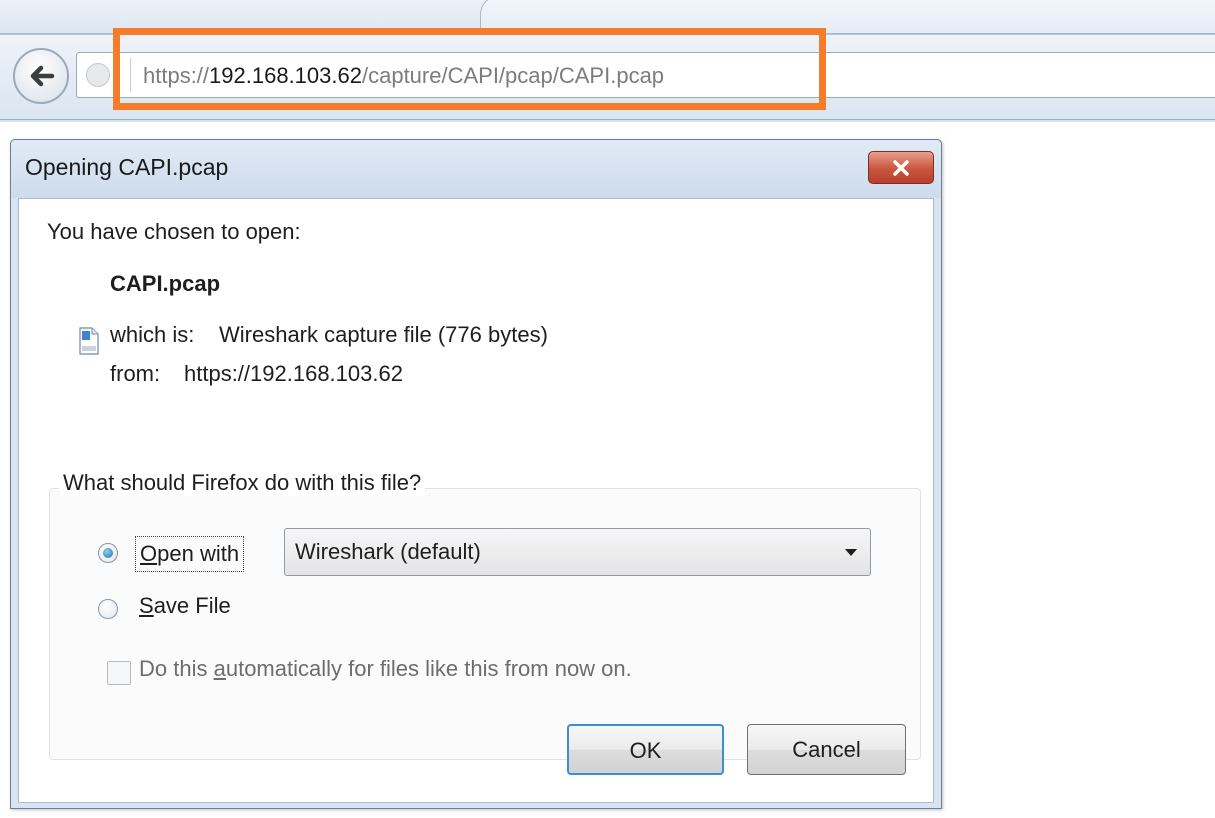 The width and height of the screenshot is (1215, 818). I want to click on site-identity-icon, so click(98, 75).